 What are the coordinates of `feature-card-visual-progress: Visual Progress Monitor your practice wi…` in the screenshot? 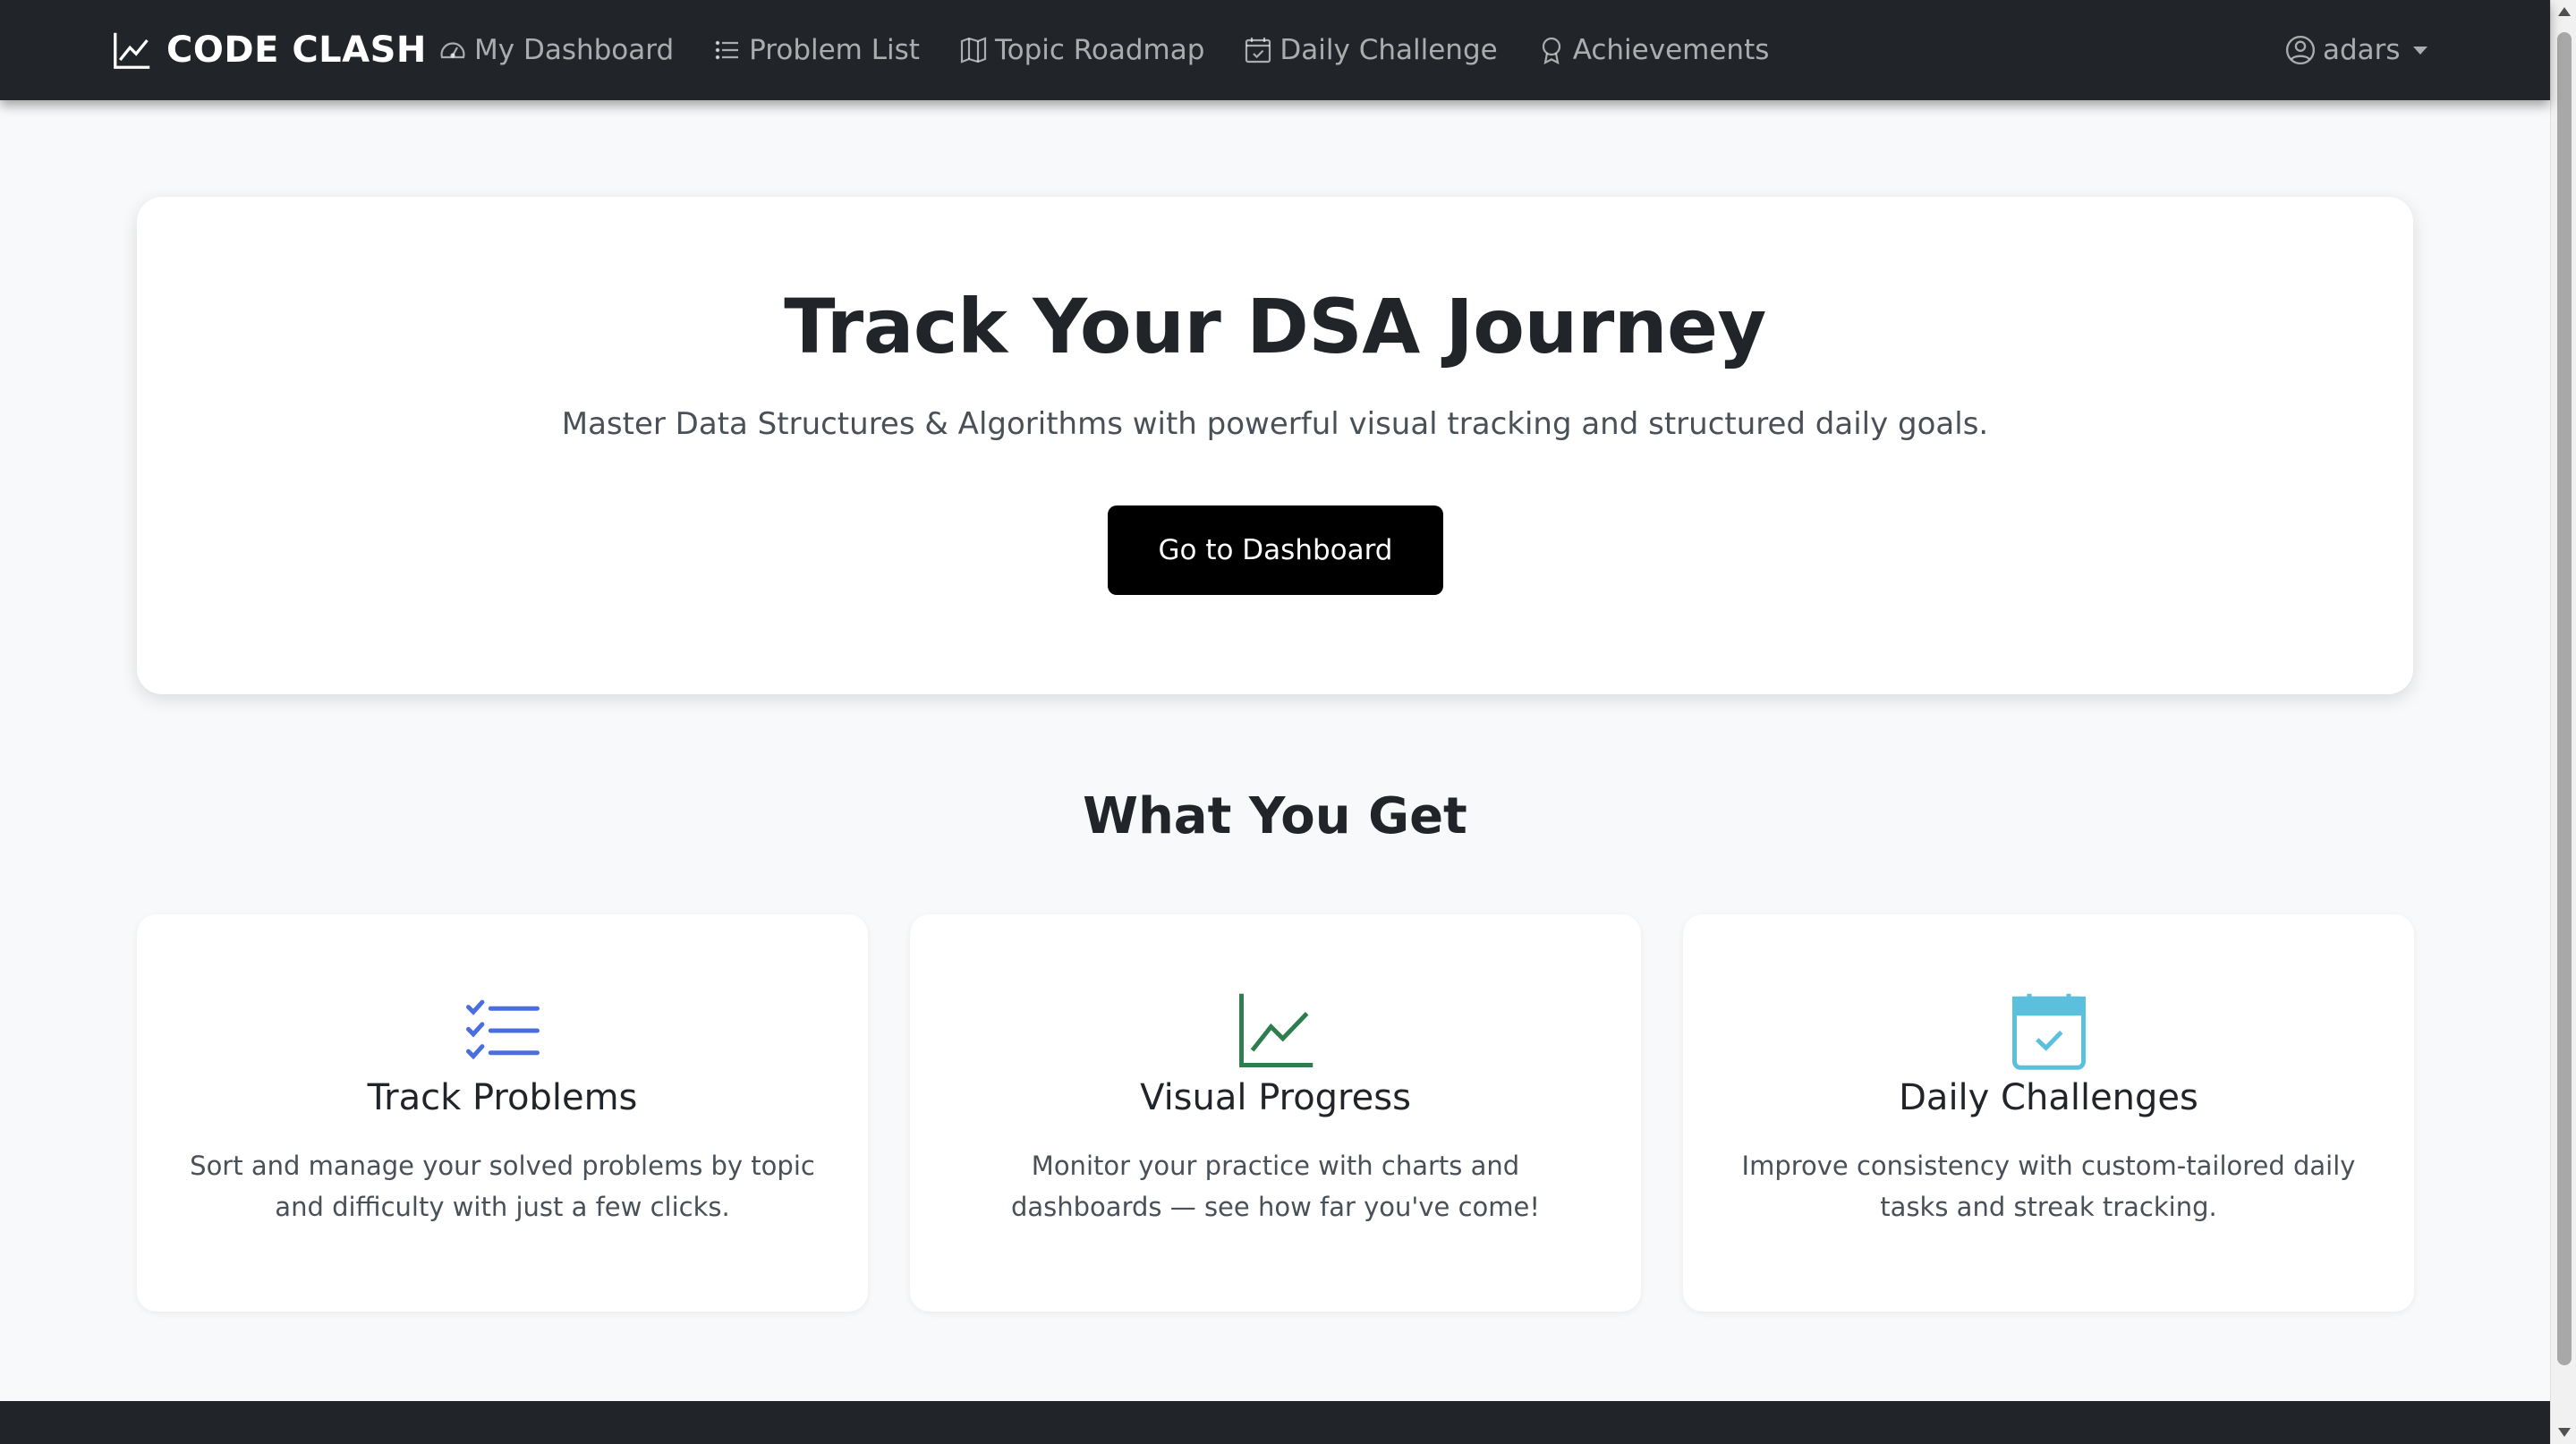 It's located at (1275, 1113).